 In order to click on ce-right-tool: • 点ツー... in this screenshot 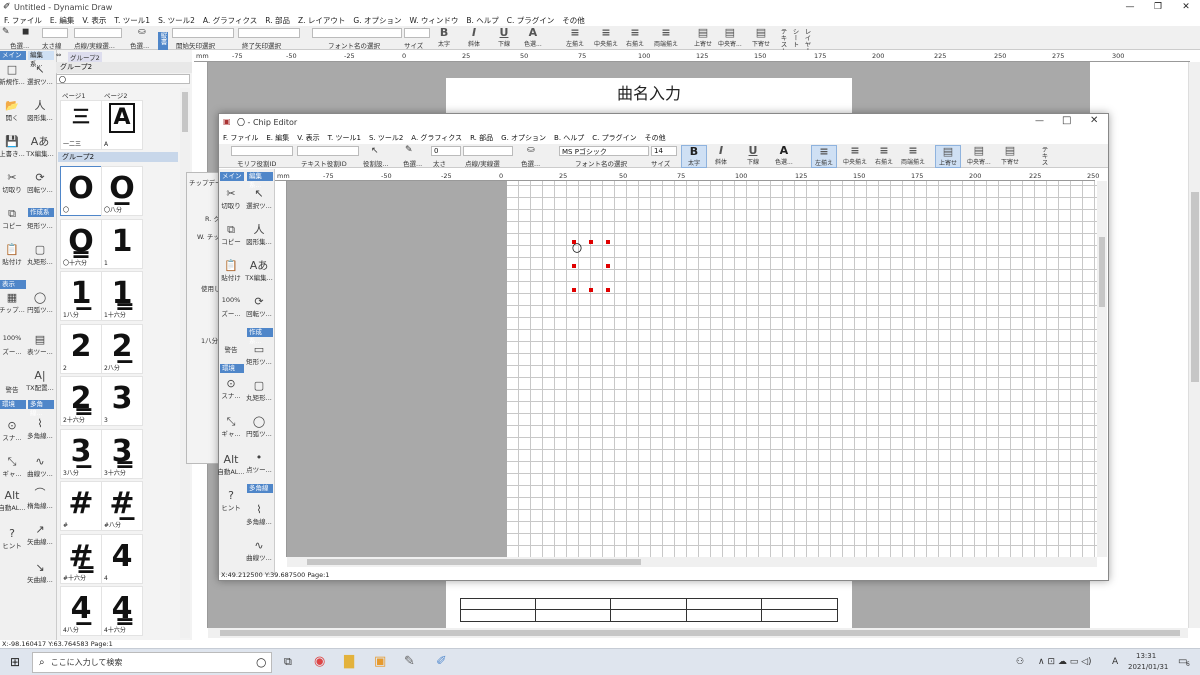, I will do `click(259, 463)`.